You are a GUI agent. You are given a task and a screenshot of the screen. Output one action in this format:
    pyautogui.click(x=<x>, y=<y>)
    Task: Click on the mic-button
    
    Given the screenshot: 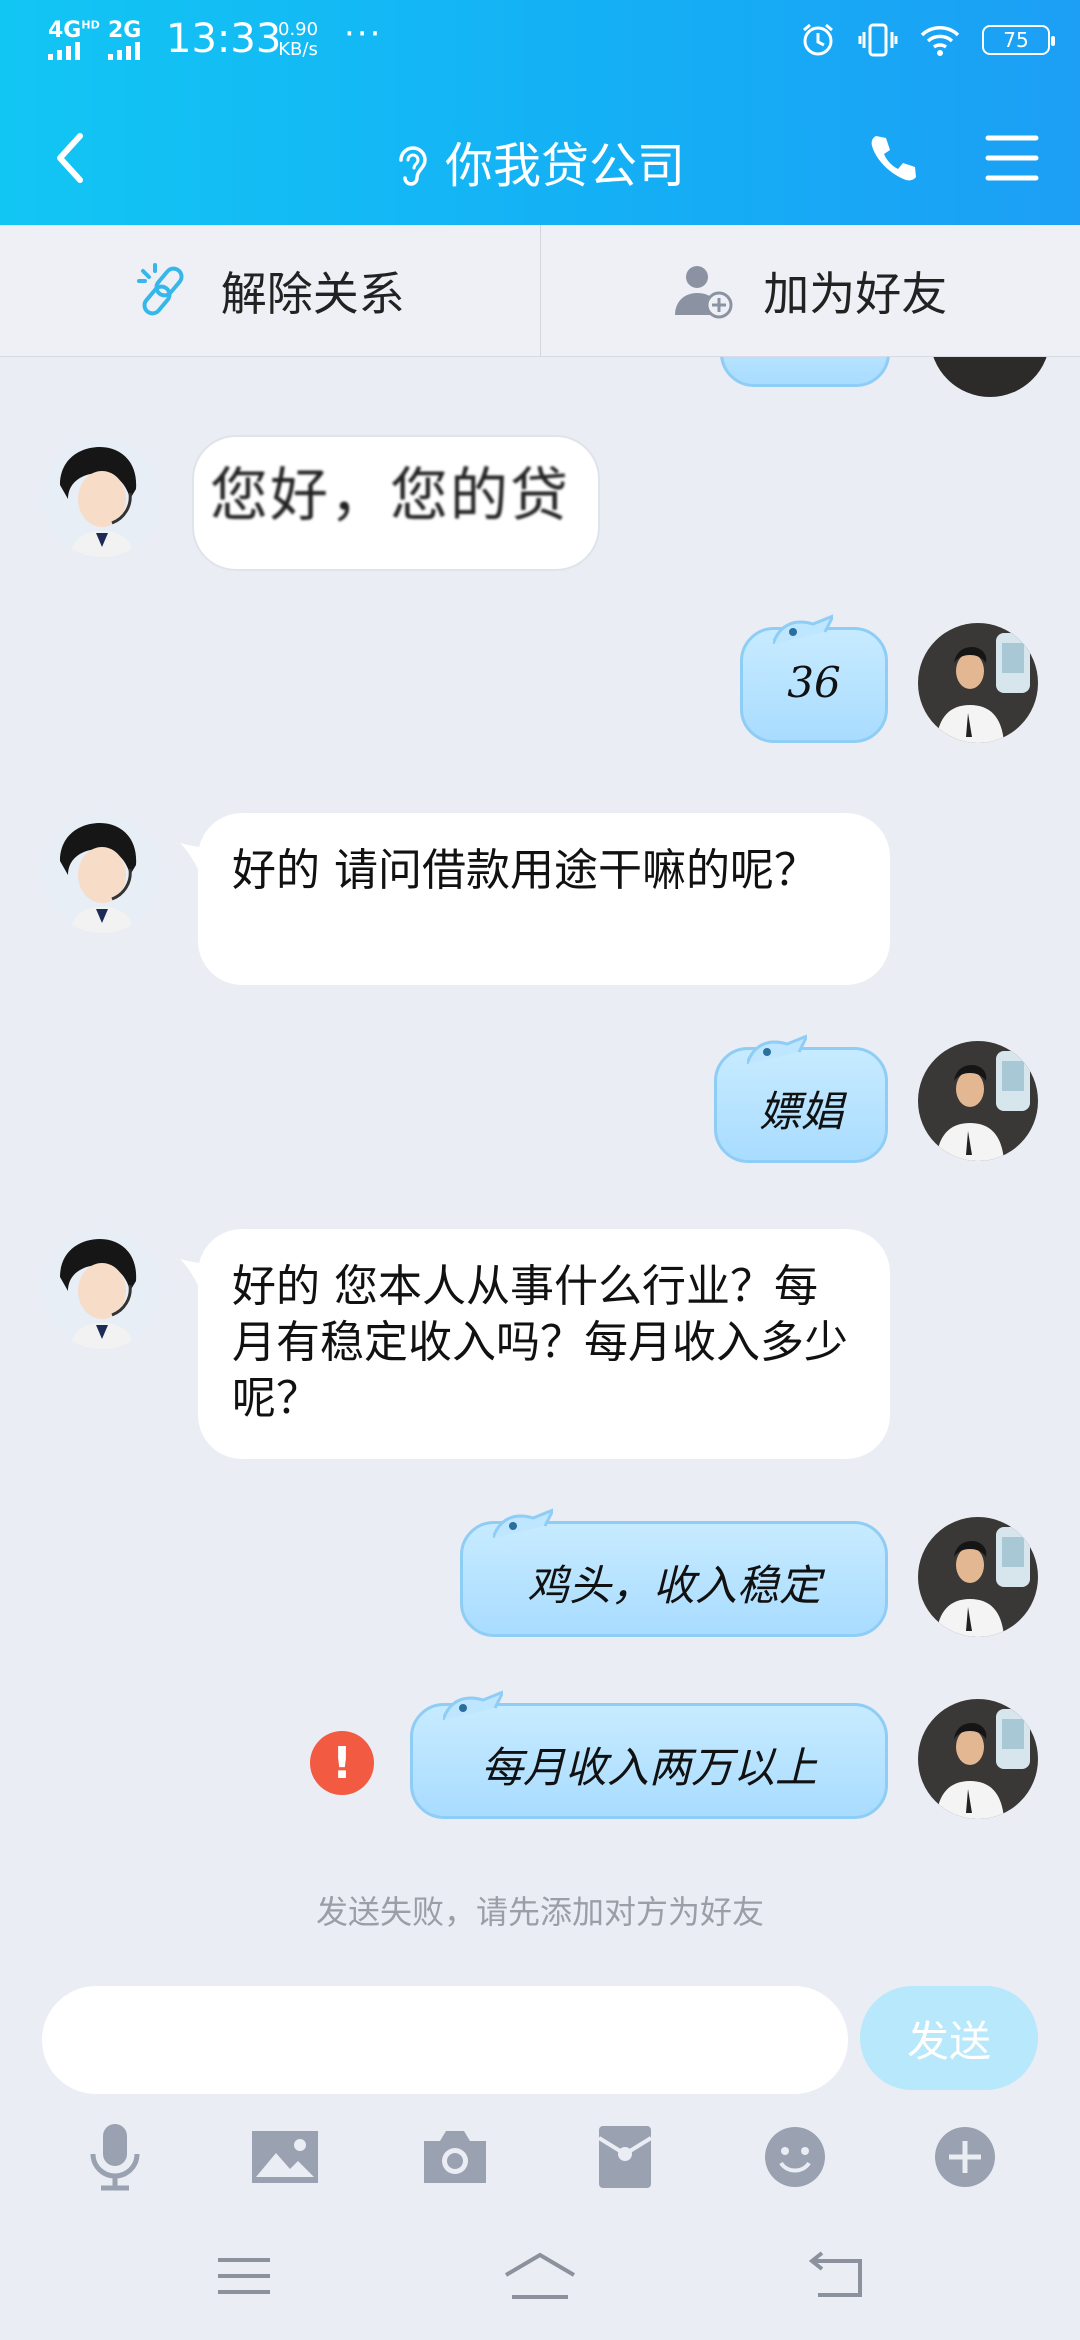 What is the action you would take?
    pyautogui.click(x=115, y=2157)
    